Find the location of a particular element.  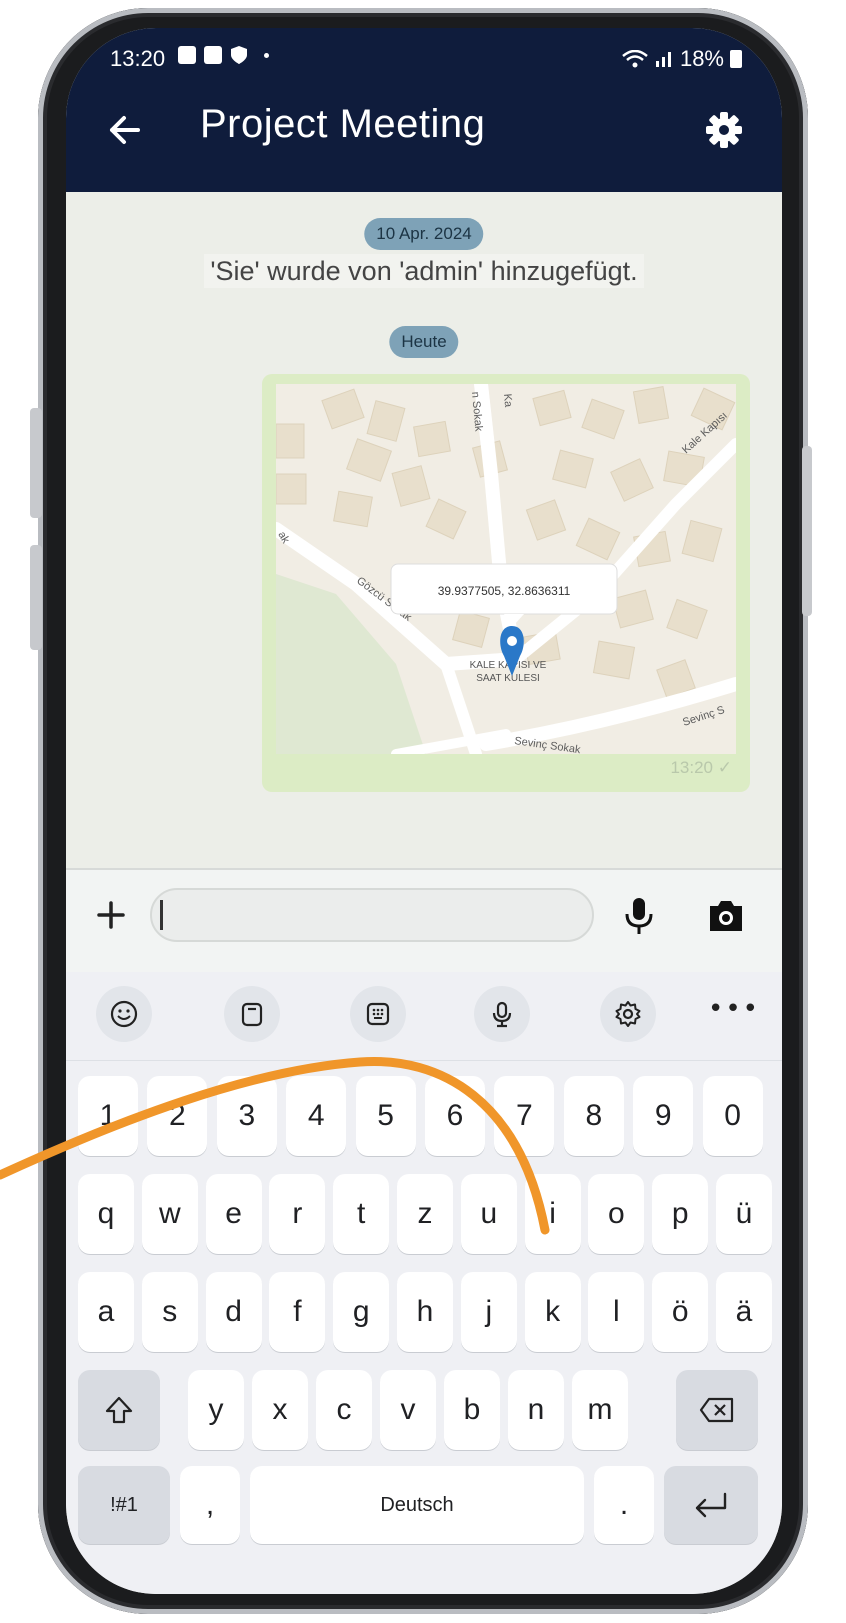

number-key-9: 0 is located at coordinates (732, 1116).